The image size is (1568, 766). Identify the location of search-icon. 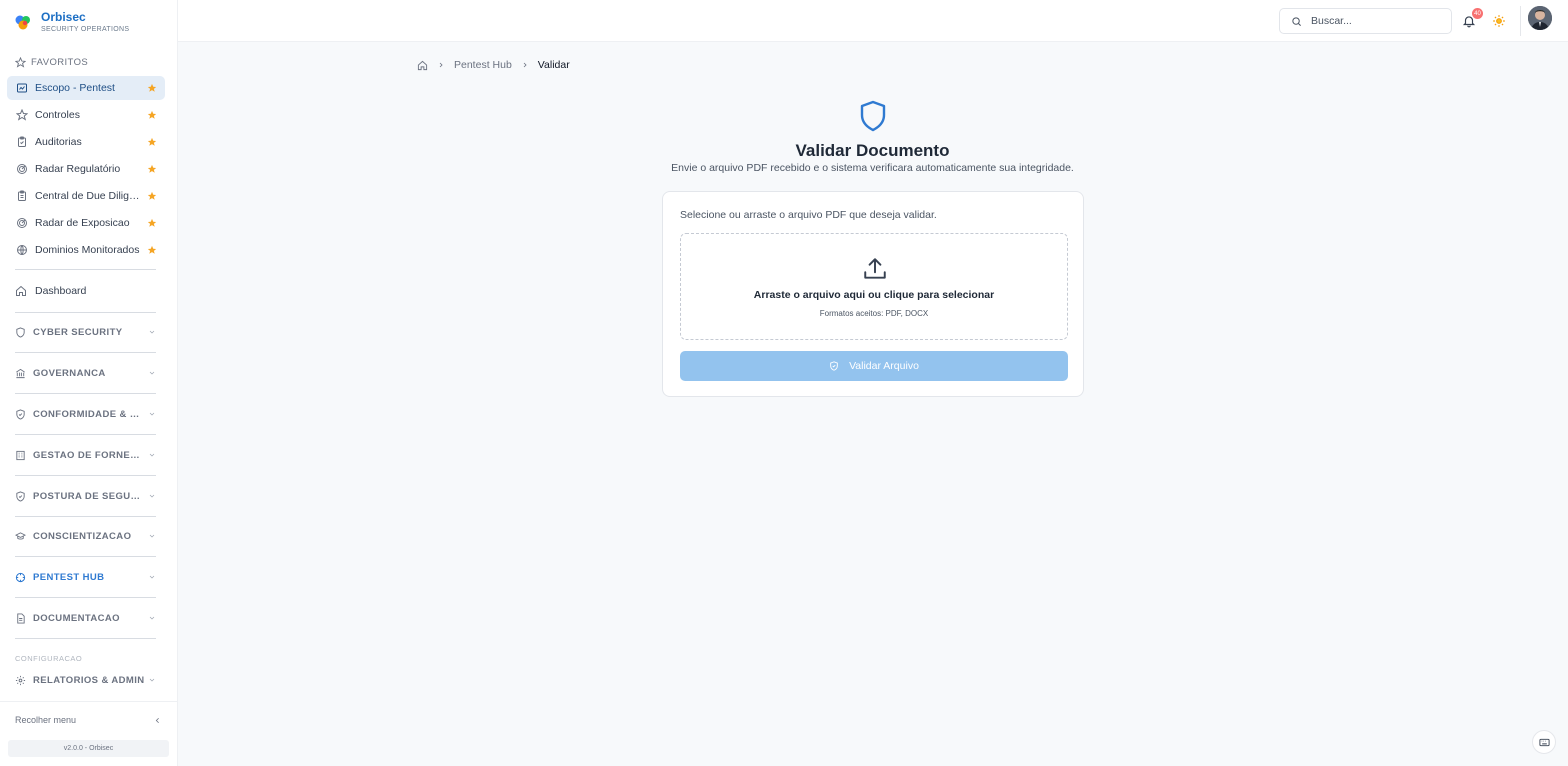
(1296, 21).